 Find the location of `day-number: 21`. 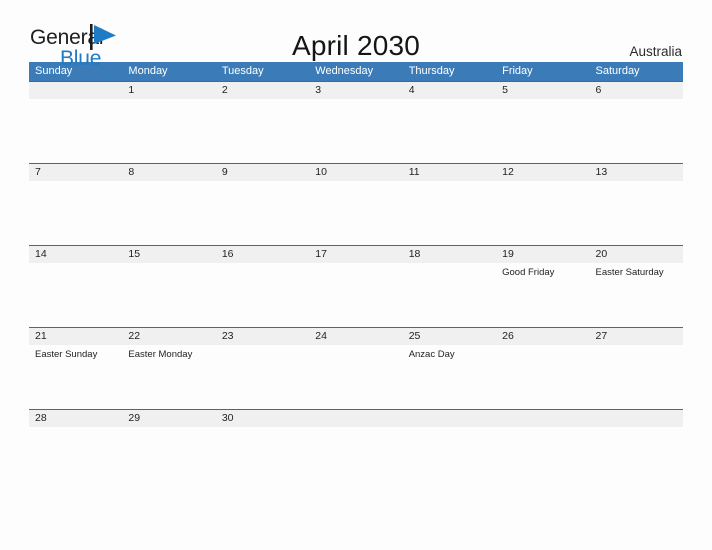

day-number: 21 is located at coordinates (75, 336).